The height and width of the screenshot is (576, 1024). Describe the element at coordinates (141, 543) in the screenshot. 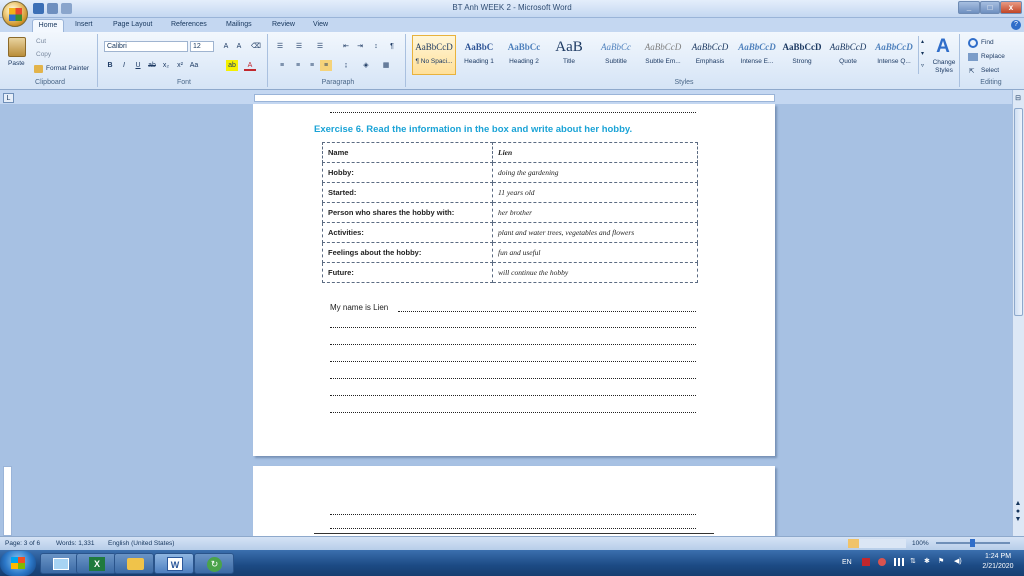

I see `language-indicator: English (United States)` at that location.